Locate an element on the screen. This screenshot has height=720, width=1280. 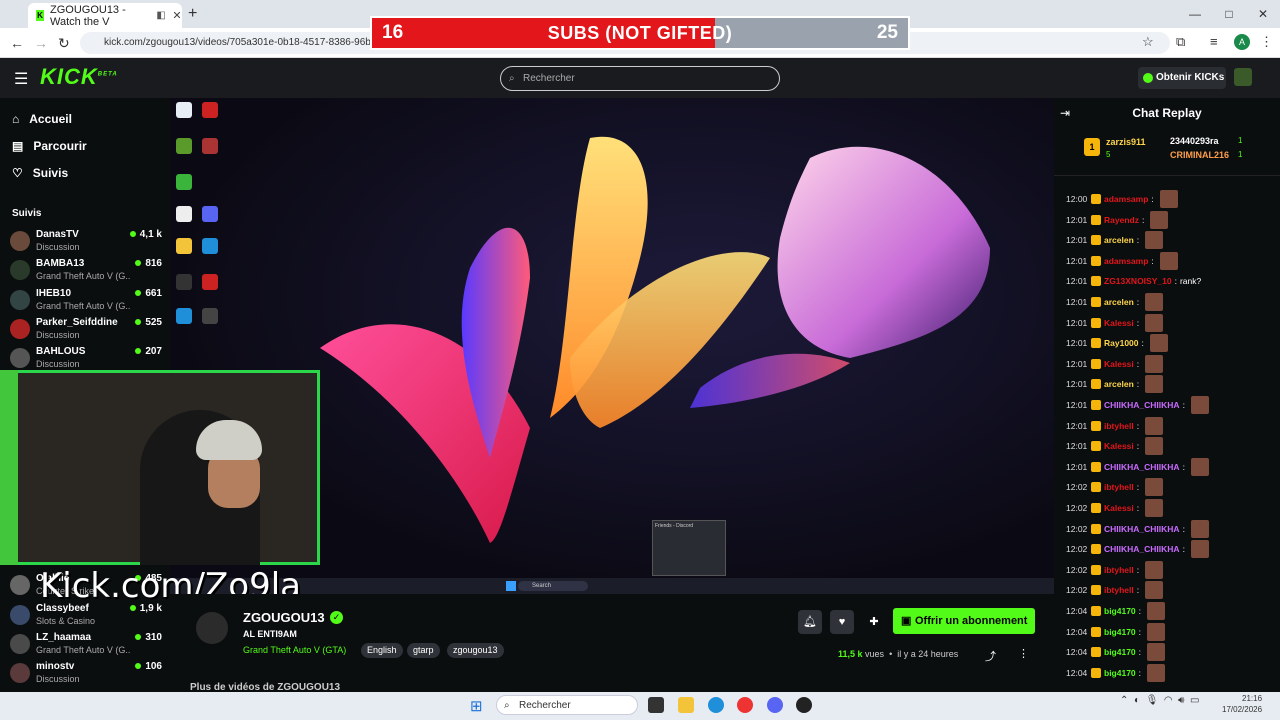
taskbar-clock: 21:16 17/02/2026 is located at coordinates (1242, 704).